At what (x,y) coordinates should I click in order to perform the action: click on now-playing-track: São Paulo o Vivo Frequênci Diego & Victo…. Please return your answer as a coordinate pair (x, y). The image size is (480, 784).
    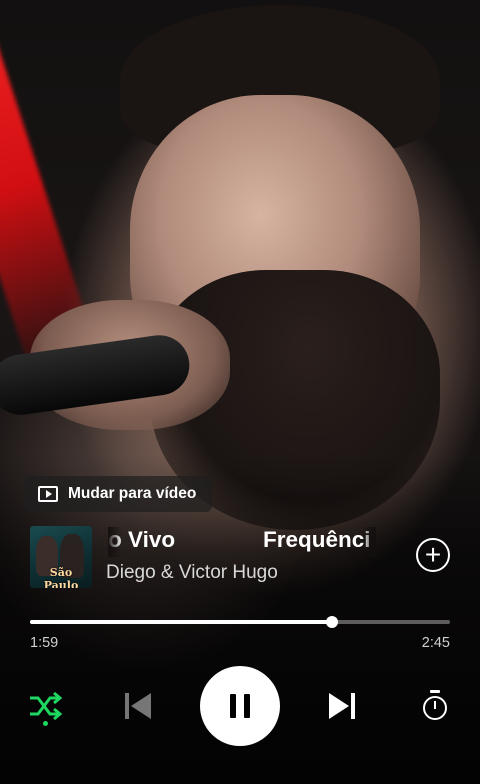
    Looking at the image, I should click on (240, 556).